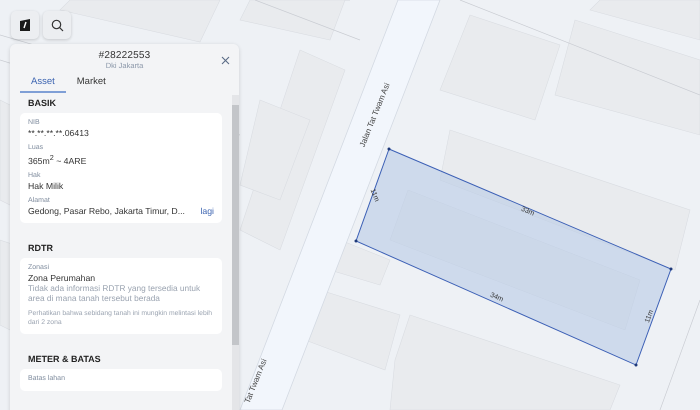  What do you see at coordinates (91, 83) in the screenshot?
I see `tab: Market` at bounding box center [91, 83].